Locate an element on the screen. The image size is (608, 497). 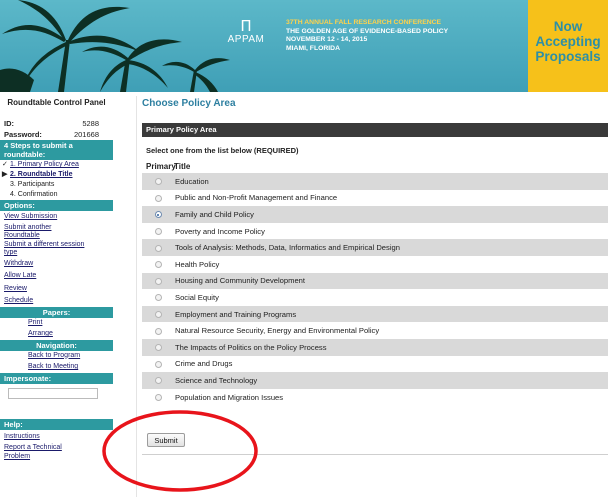
policy-area-row: Science and Technology is located at coordinates (375, 380).